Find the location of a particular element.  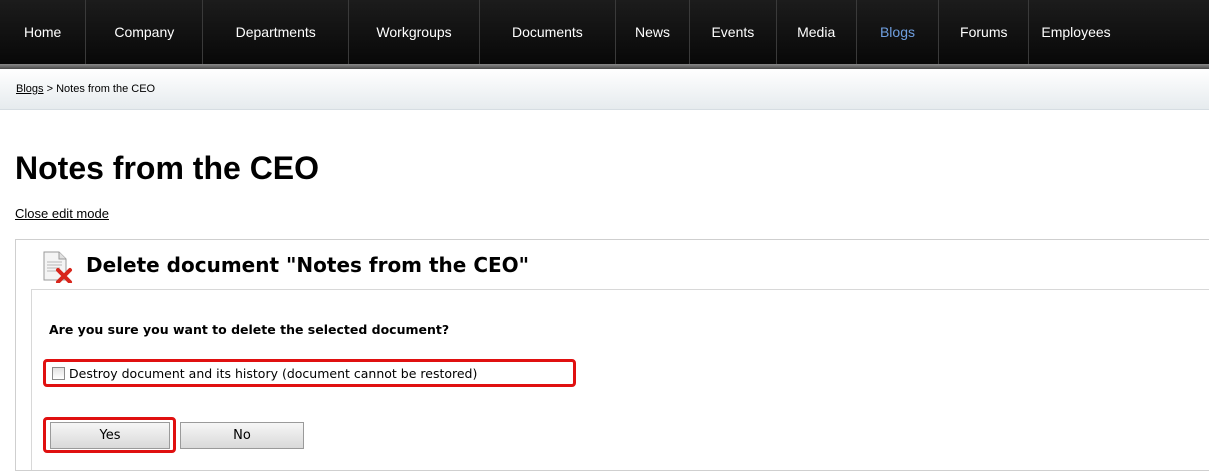

yes-button: Yes is located at coordinates (110, 435).